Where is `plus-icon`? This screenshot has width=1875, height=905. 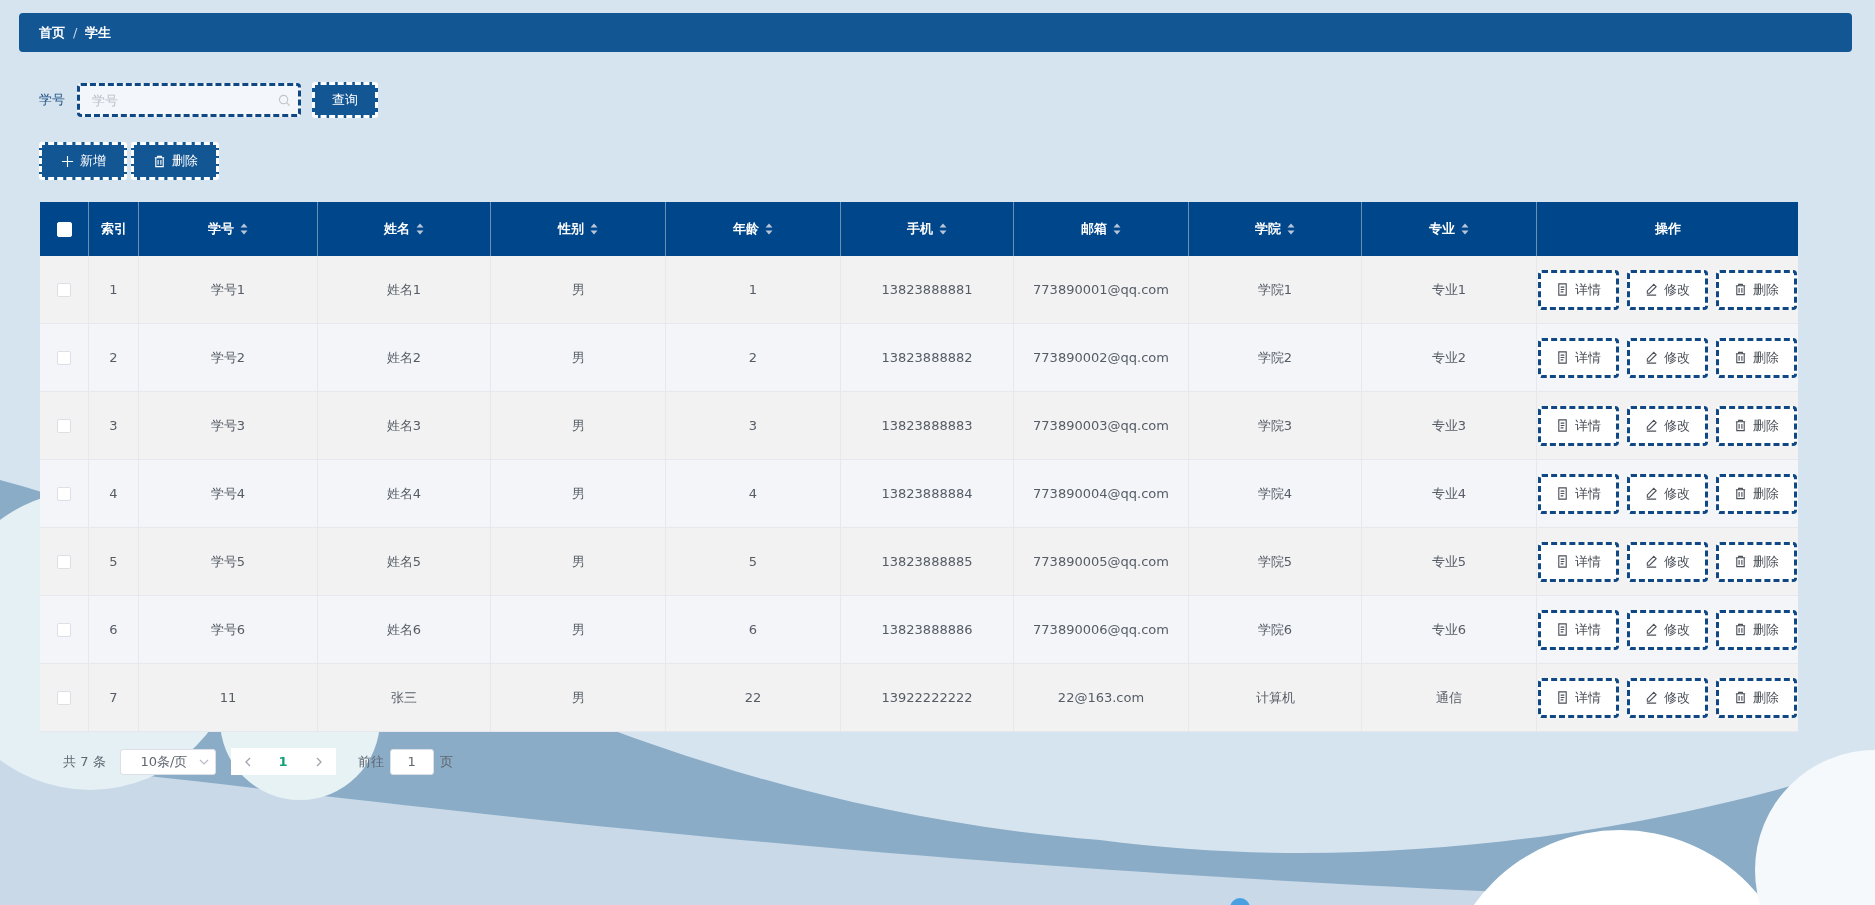
plus-icon is located at coordinates (67, 161).